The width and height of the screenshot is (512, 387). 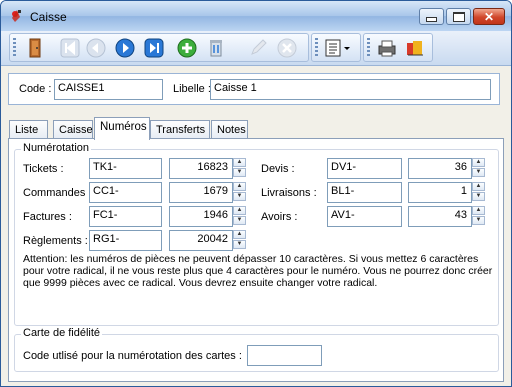 What do you see at coordinates (201, 216) in the screenshot?
I see `factures-number-field: 1946` at bounding box center [201, 216].